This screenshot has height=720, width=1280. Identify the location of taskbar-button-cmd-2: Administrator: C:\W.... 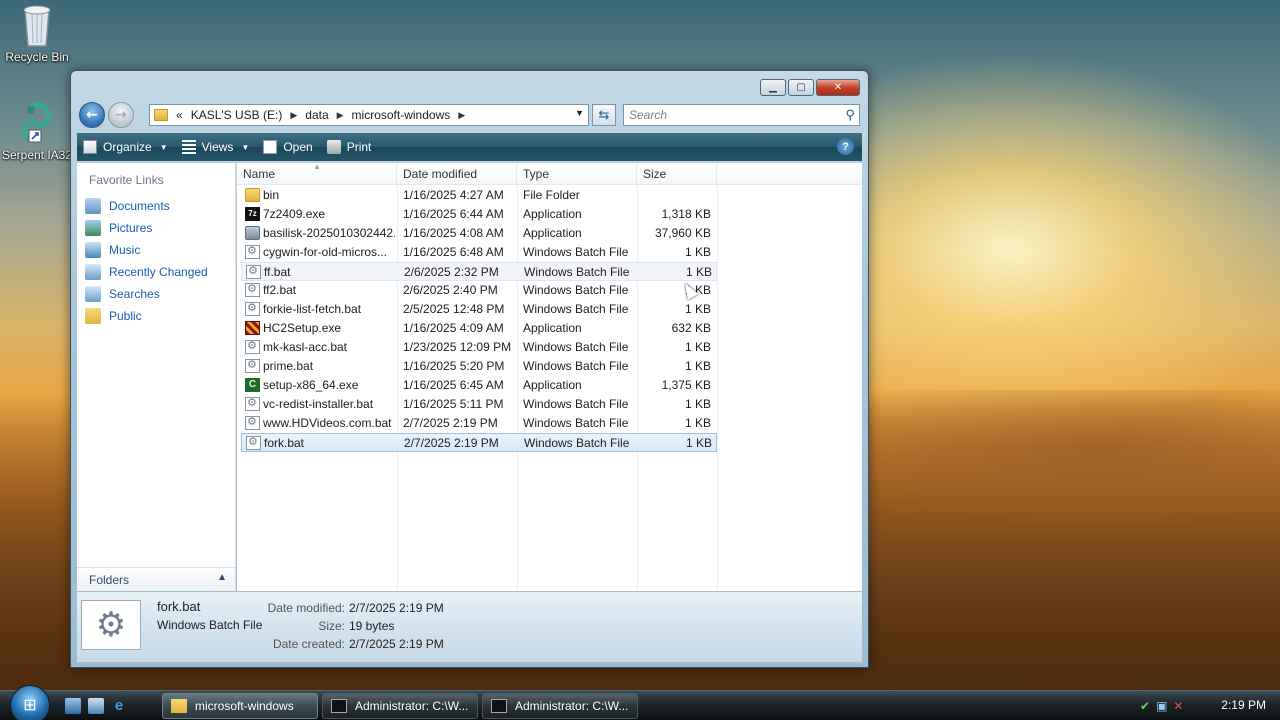
(560, 706).